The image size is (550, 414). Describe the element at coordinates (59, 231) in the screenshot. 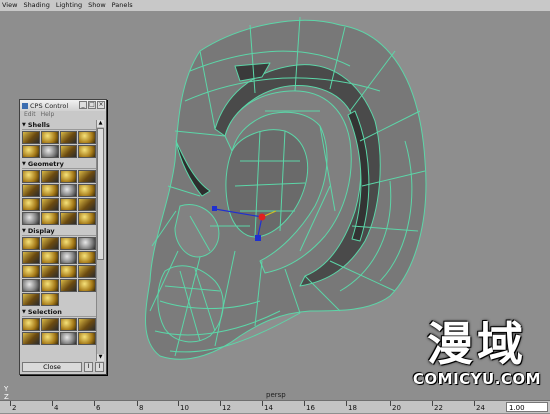

I see `section-display: ▼ Display` at that location.